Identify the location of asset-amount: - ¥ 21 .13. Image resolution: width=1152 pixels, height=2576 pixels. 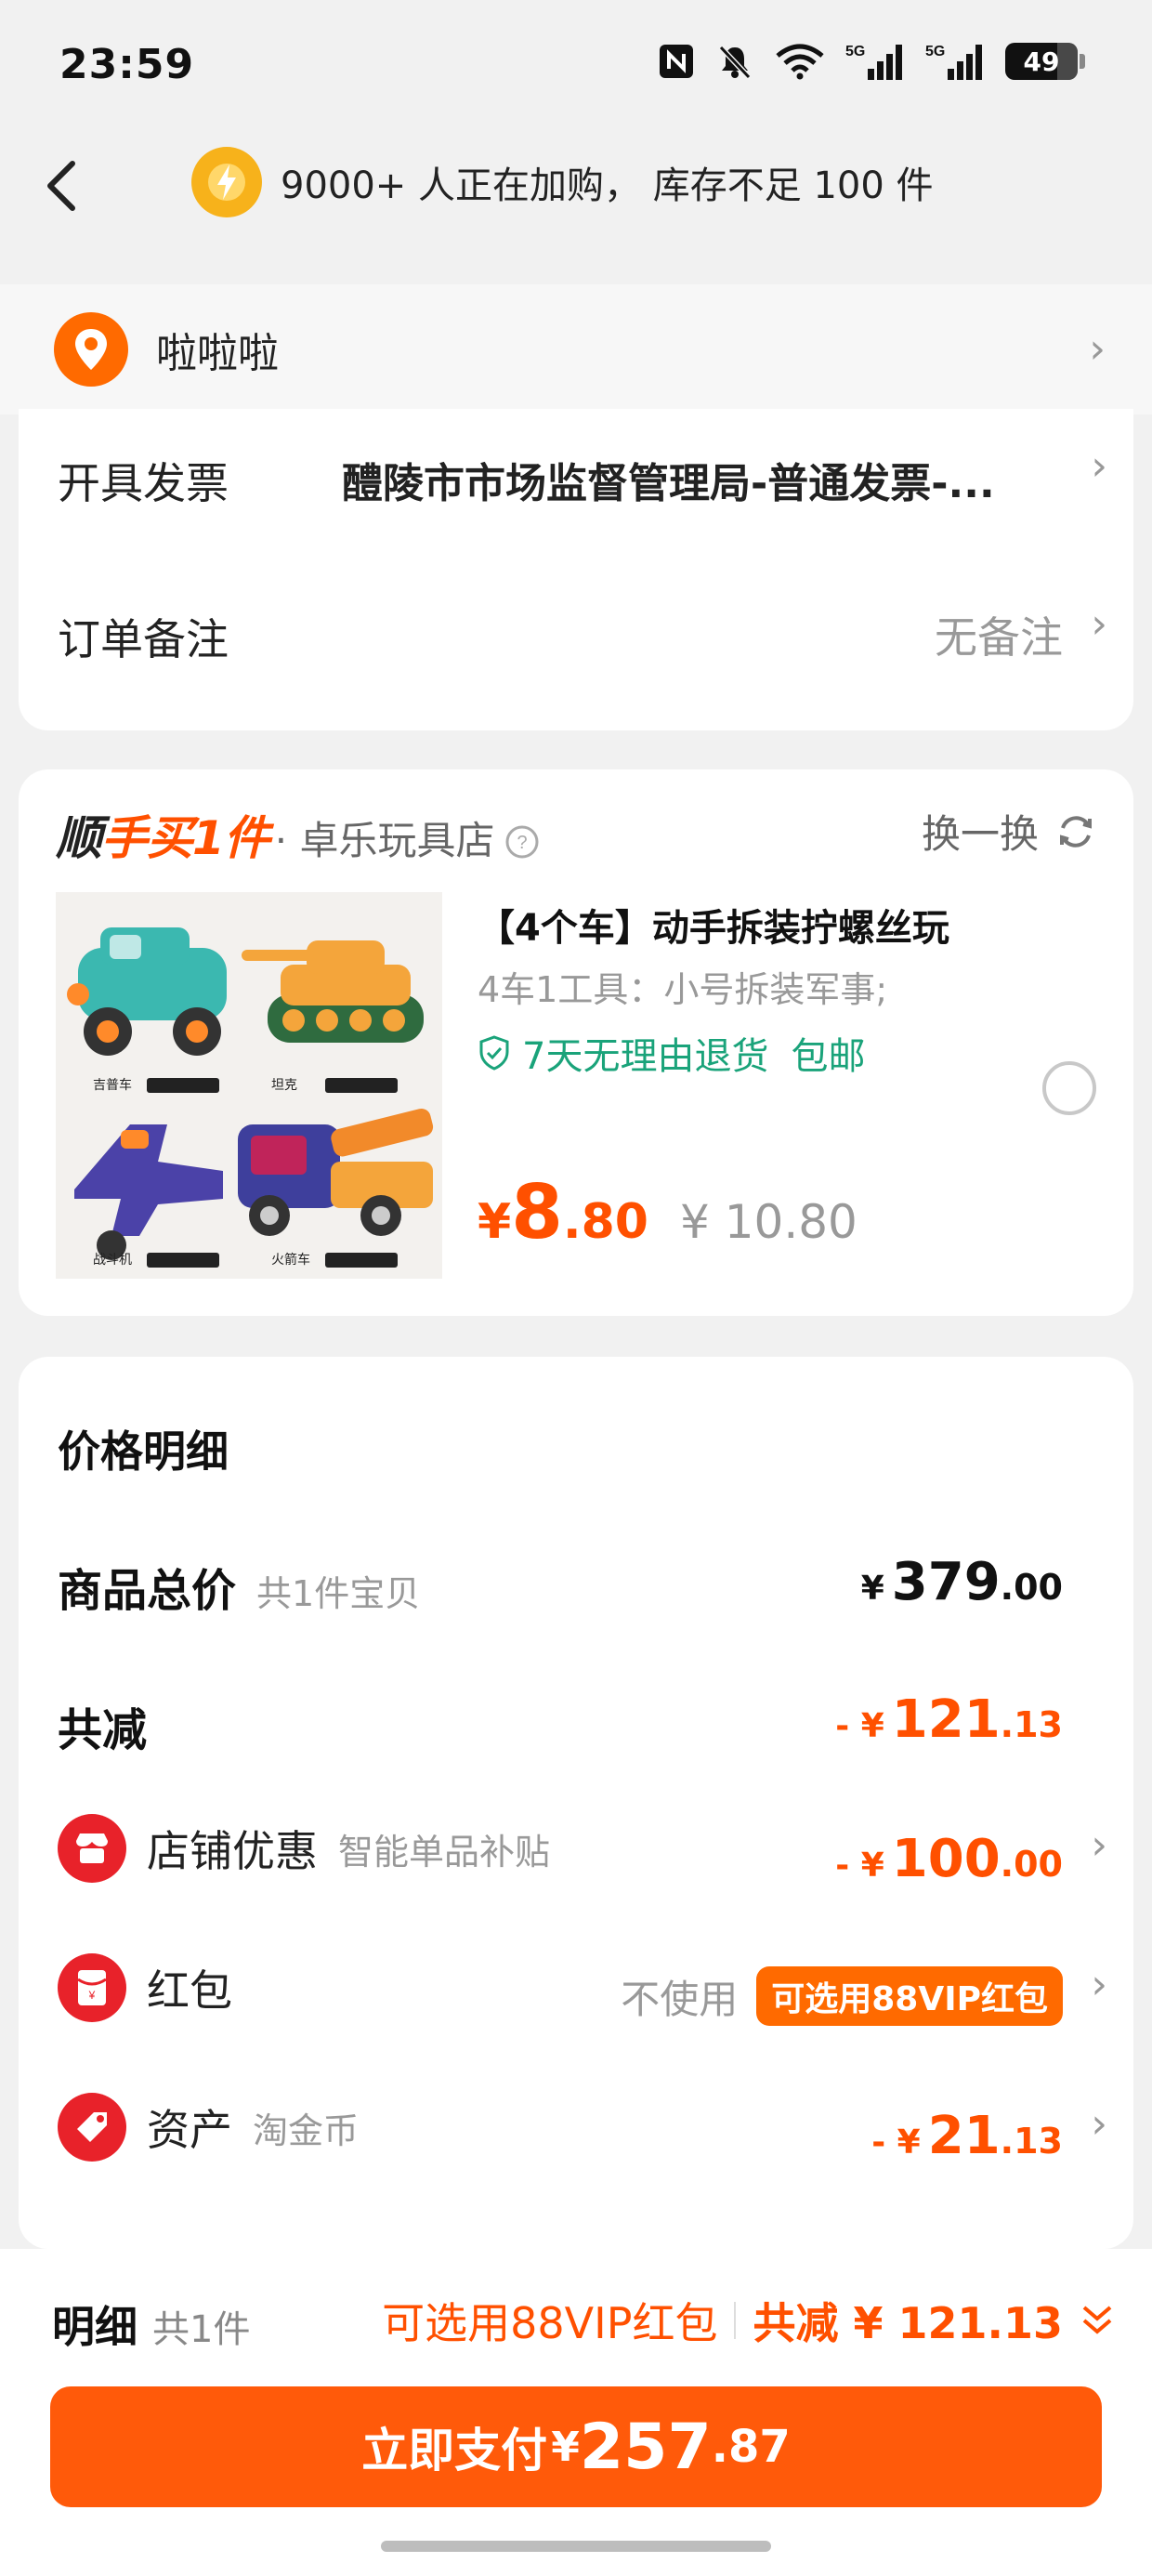
(967, 2136).